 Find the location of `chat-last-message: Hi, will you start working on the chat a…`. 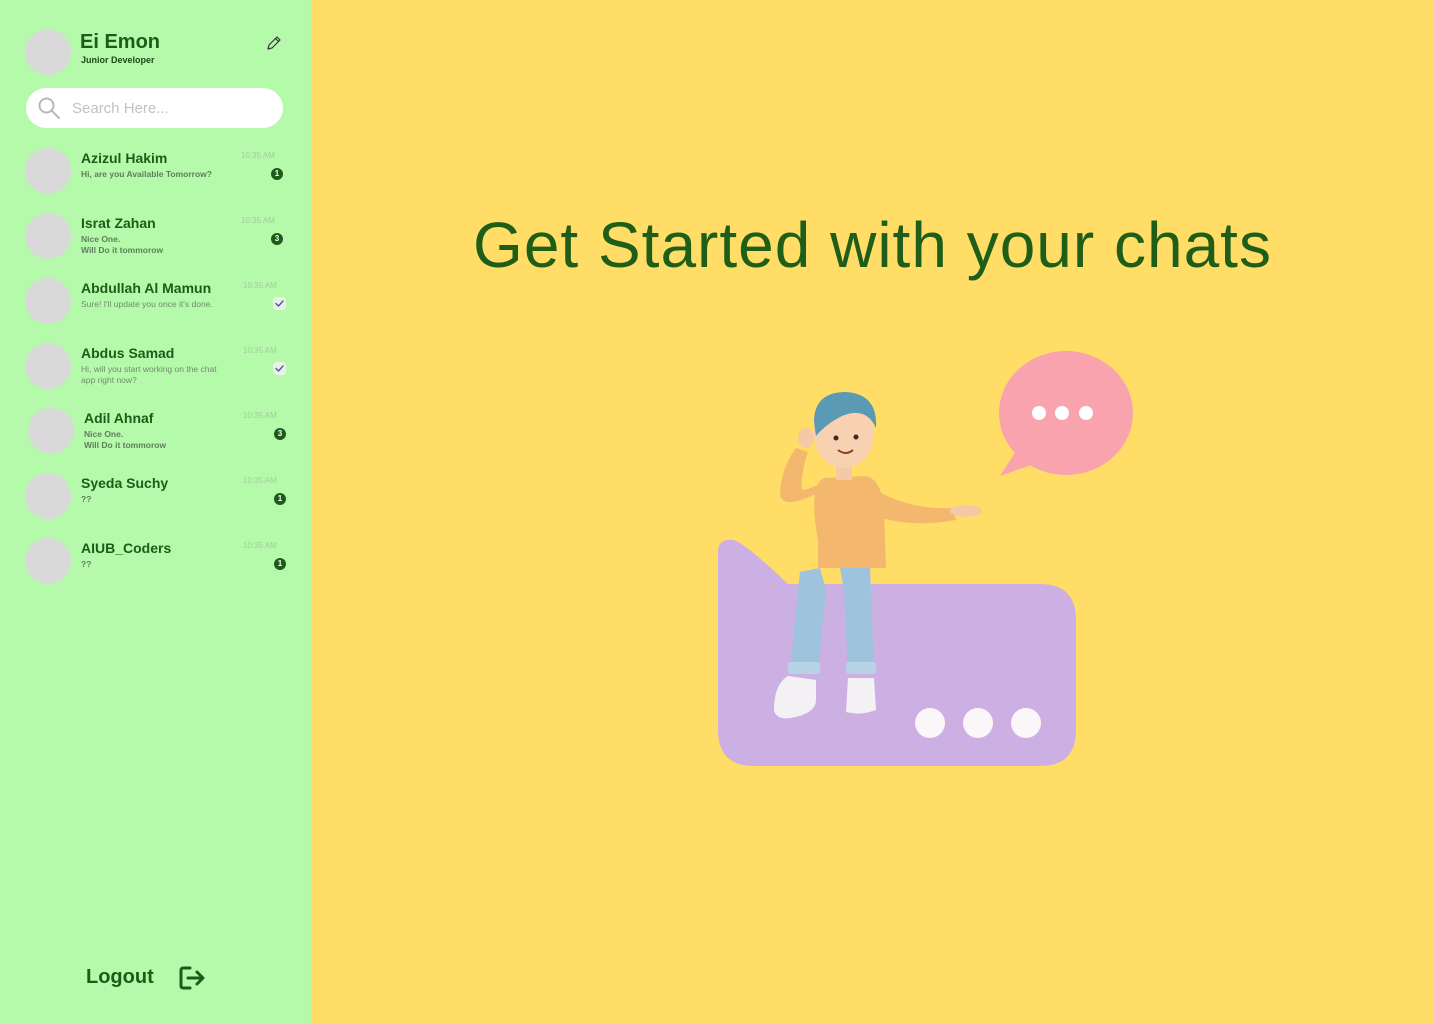

chat-last-message: Hi, will you start working on the chat a… is located at coordinates (149, 374).